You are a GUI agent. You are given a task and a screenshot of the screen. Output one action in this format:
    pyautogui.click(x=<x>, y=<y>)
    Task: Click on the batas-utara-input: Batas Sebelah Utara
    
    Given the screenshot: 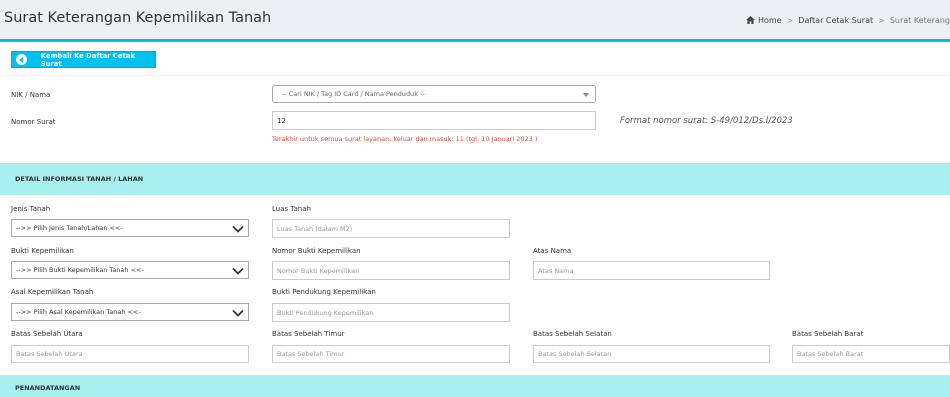 What is the action you would take?
    pyautogui.click(x=130, y=354)
    